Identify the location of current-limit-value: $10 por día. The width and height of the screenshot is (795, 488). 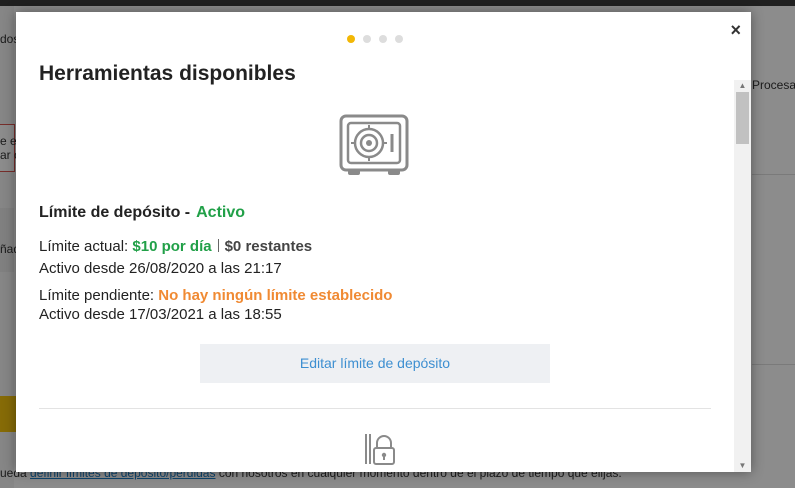
(172, 246).